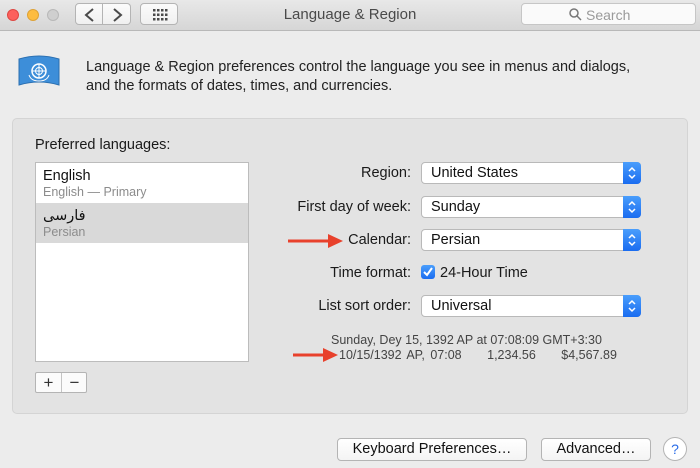 Image resolution: width=700 pixels, height=468 pixels. Describe the element at coordinates (354, 207) in the screenshot. I see `first-day-label: First day of week:` at that location.